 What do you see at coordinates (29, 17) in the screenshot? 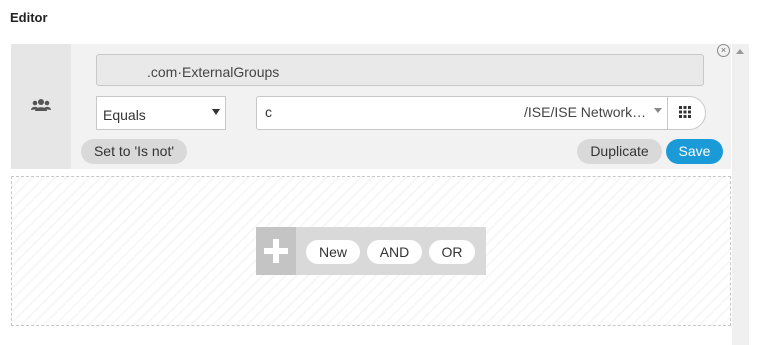
I see `editor-title: Editor` at bounding box center [29, 17].